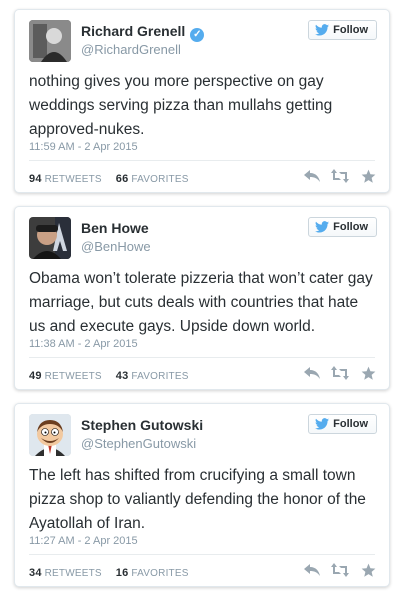 The height and width of the screenshot is (595, 404). Describe the element at coordinates (197, 35) in the screenshot. I see `verified-badge-icon: ✓` at that location.